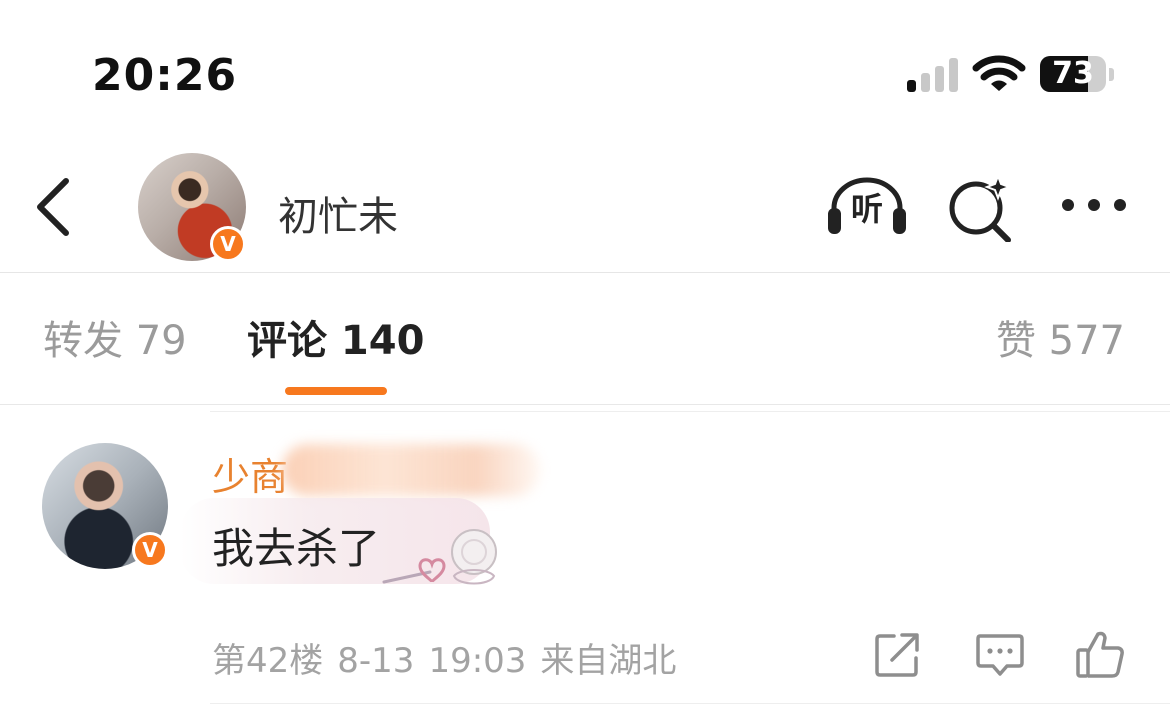 The image size is (1170, 707). I want to click on comment-floor: 第42楼, so click(268, 661).